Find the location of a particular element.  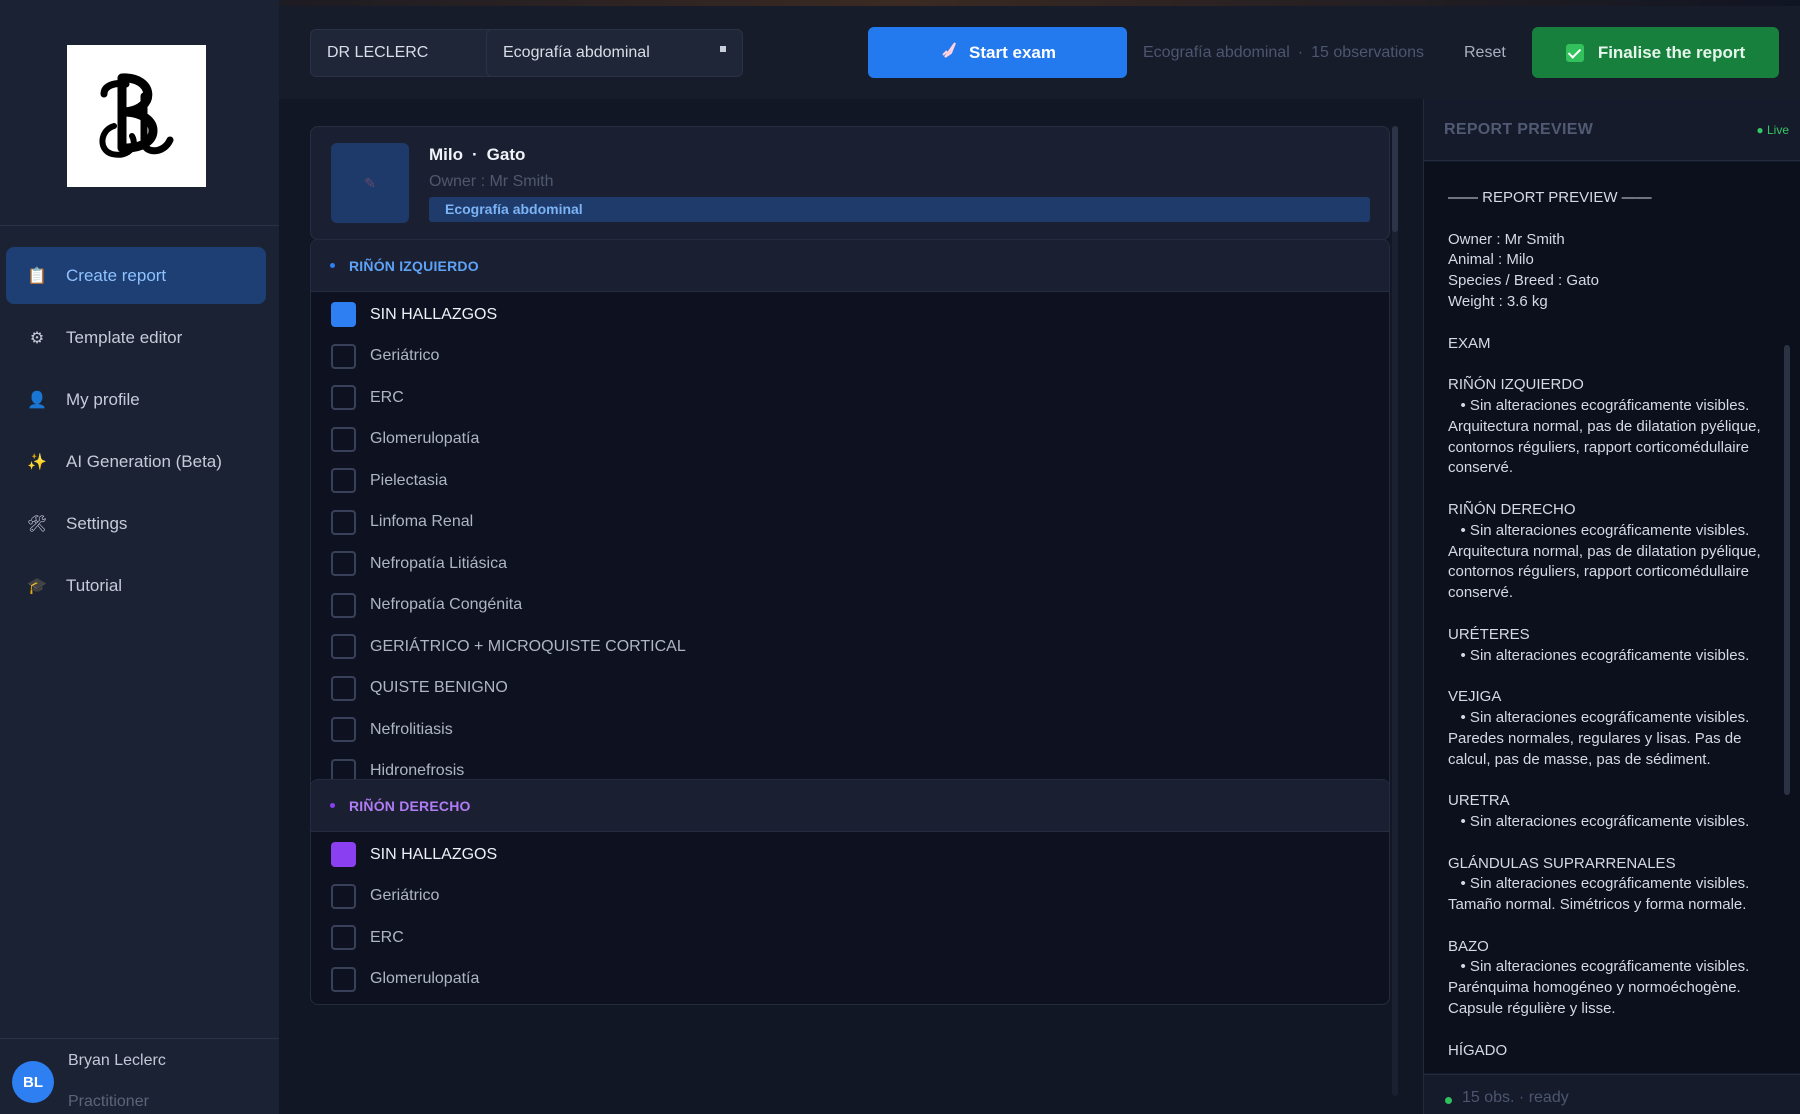

main-scrollbar-track is located at coordinates (1395, 611).